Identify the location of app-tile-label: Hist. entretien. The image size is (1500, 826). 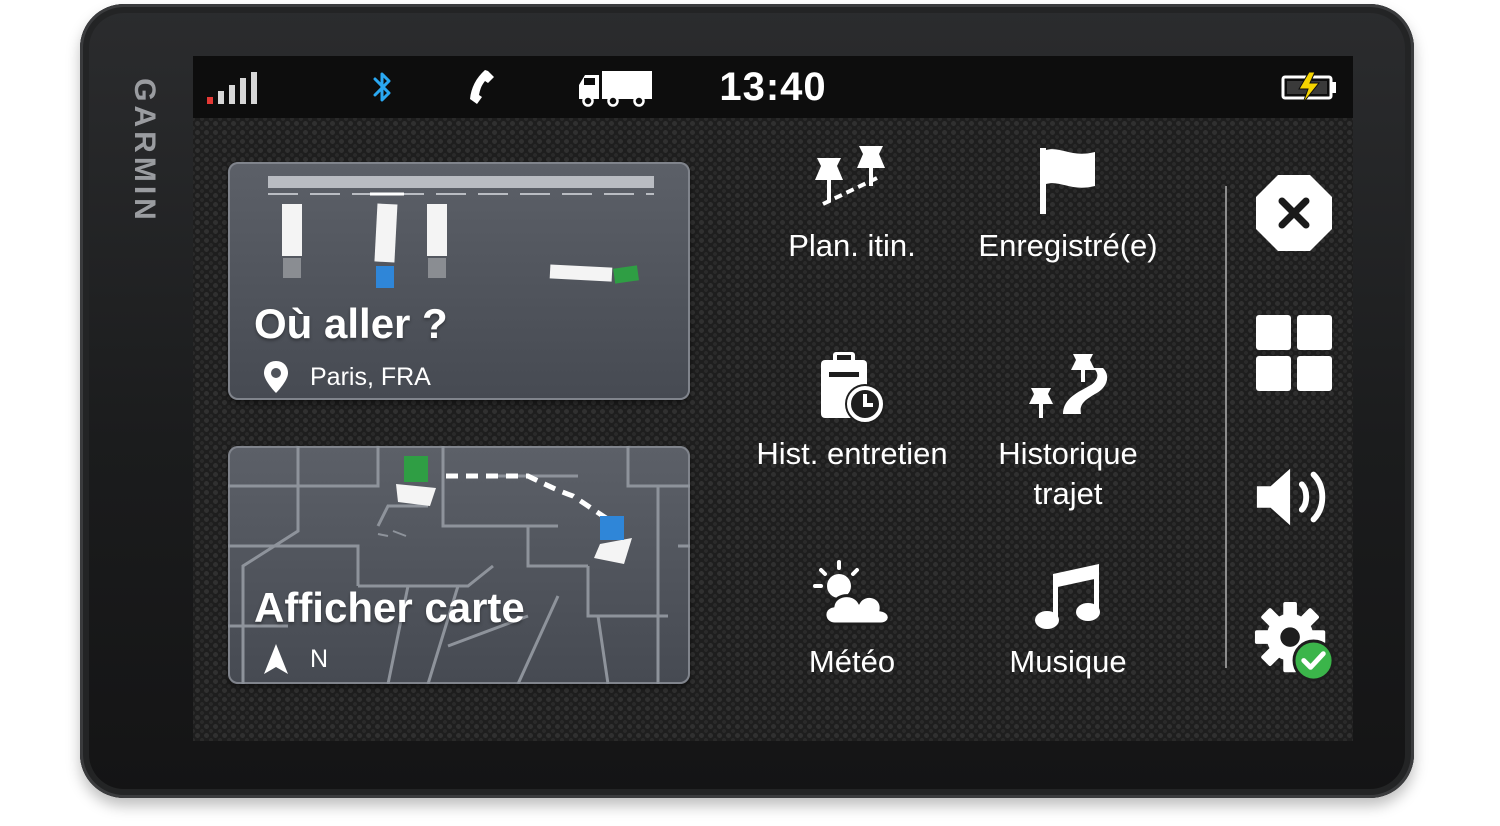
(852, 453).